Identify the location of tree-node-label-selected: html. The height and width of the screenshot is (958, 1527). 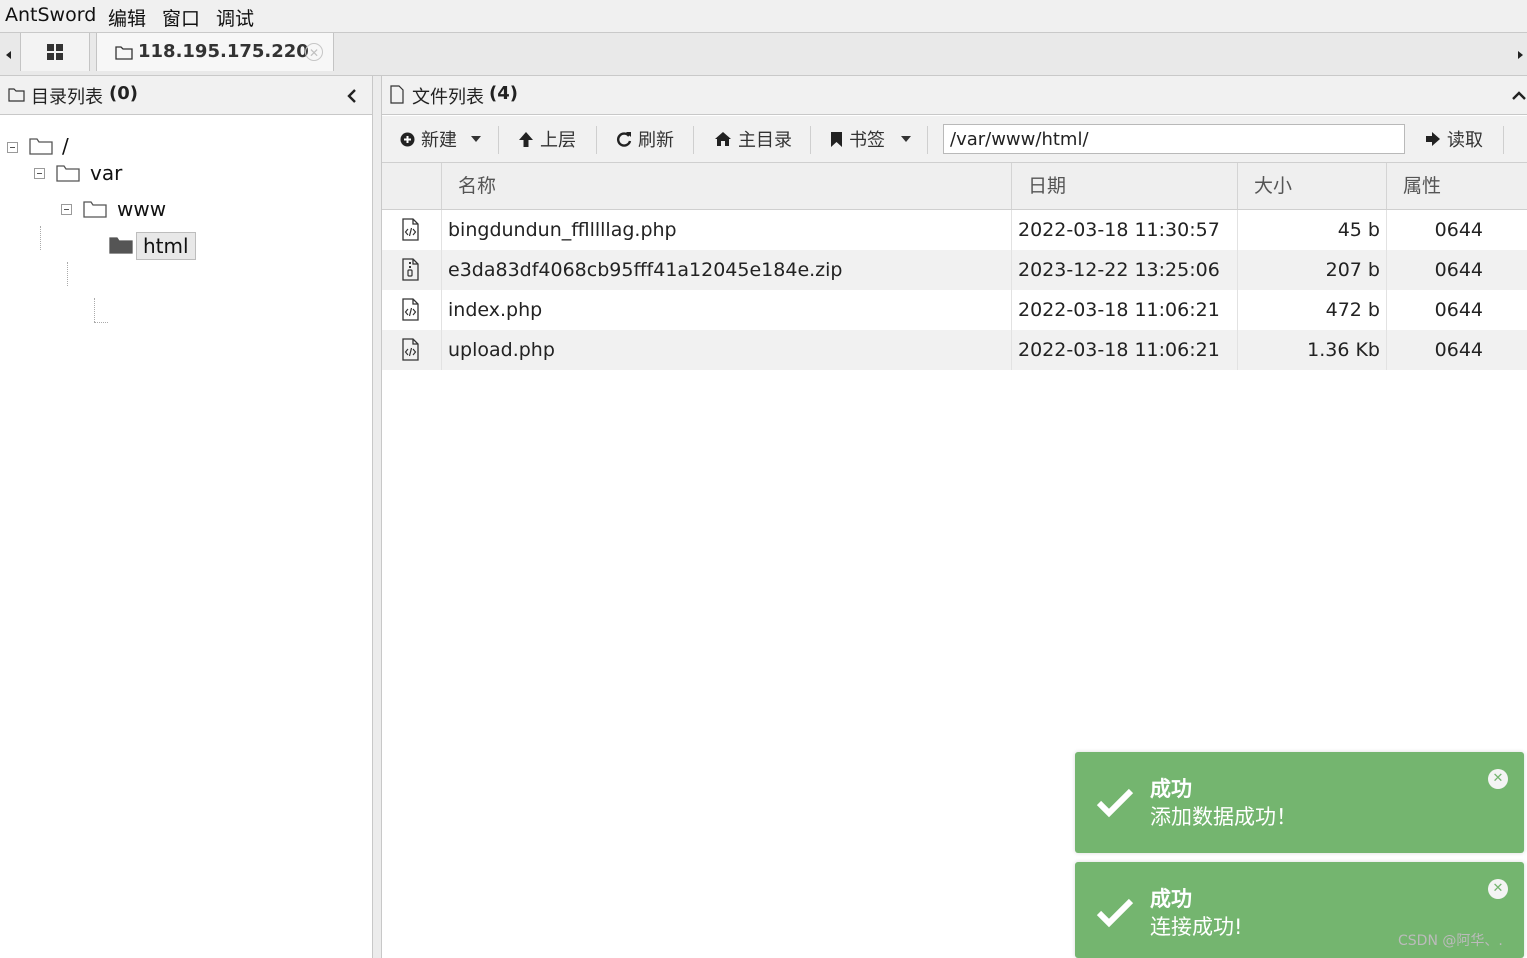
(166, 246).